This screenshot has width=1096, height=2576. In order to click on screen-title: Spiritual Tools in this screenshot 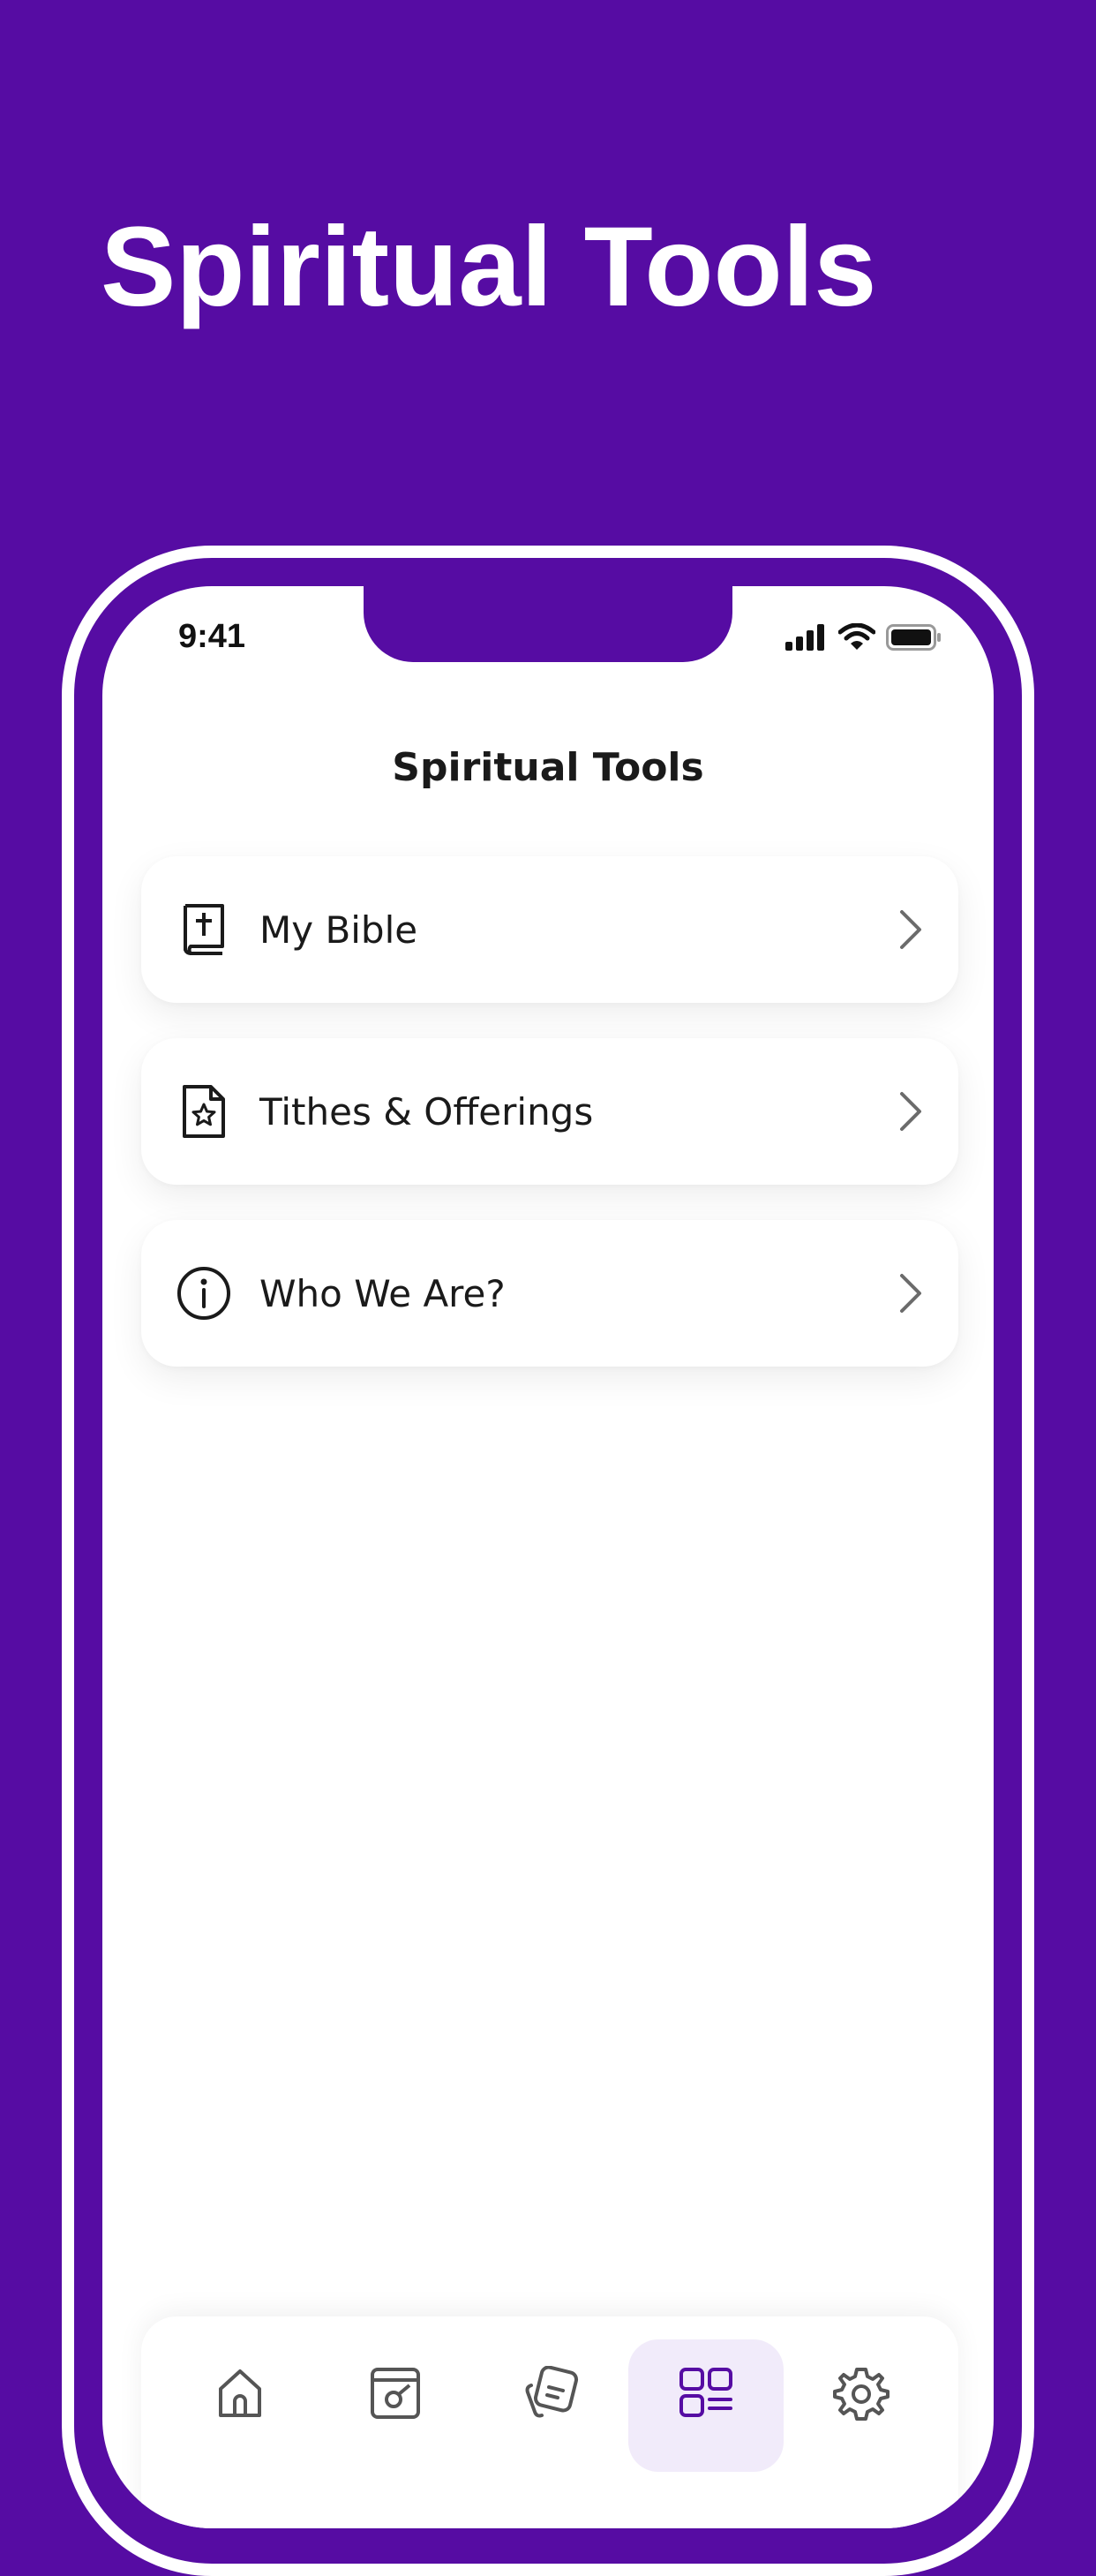, I will do `click(548, 768)`.